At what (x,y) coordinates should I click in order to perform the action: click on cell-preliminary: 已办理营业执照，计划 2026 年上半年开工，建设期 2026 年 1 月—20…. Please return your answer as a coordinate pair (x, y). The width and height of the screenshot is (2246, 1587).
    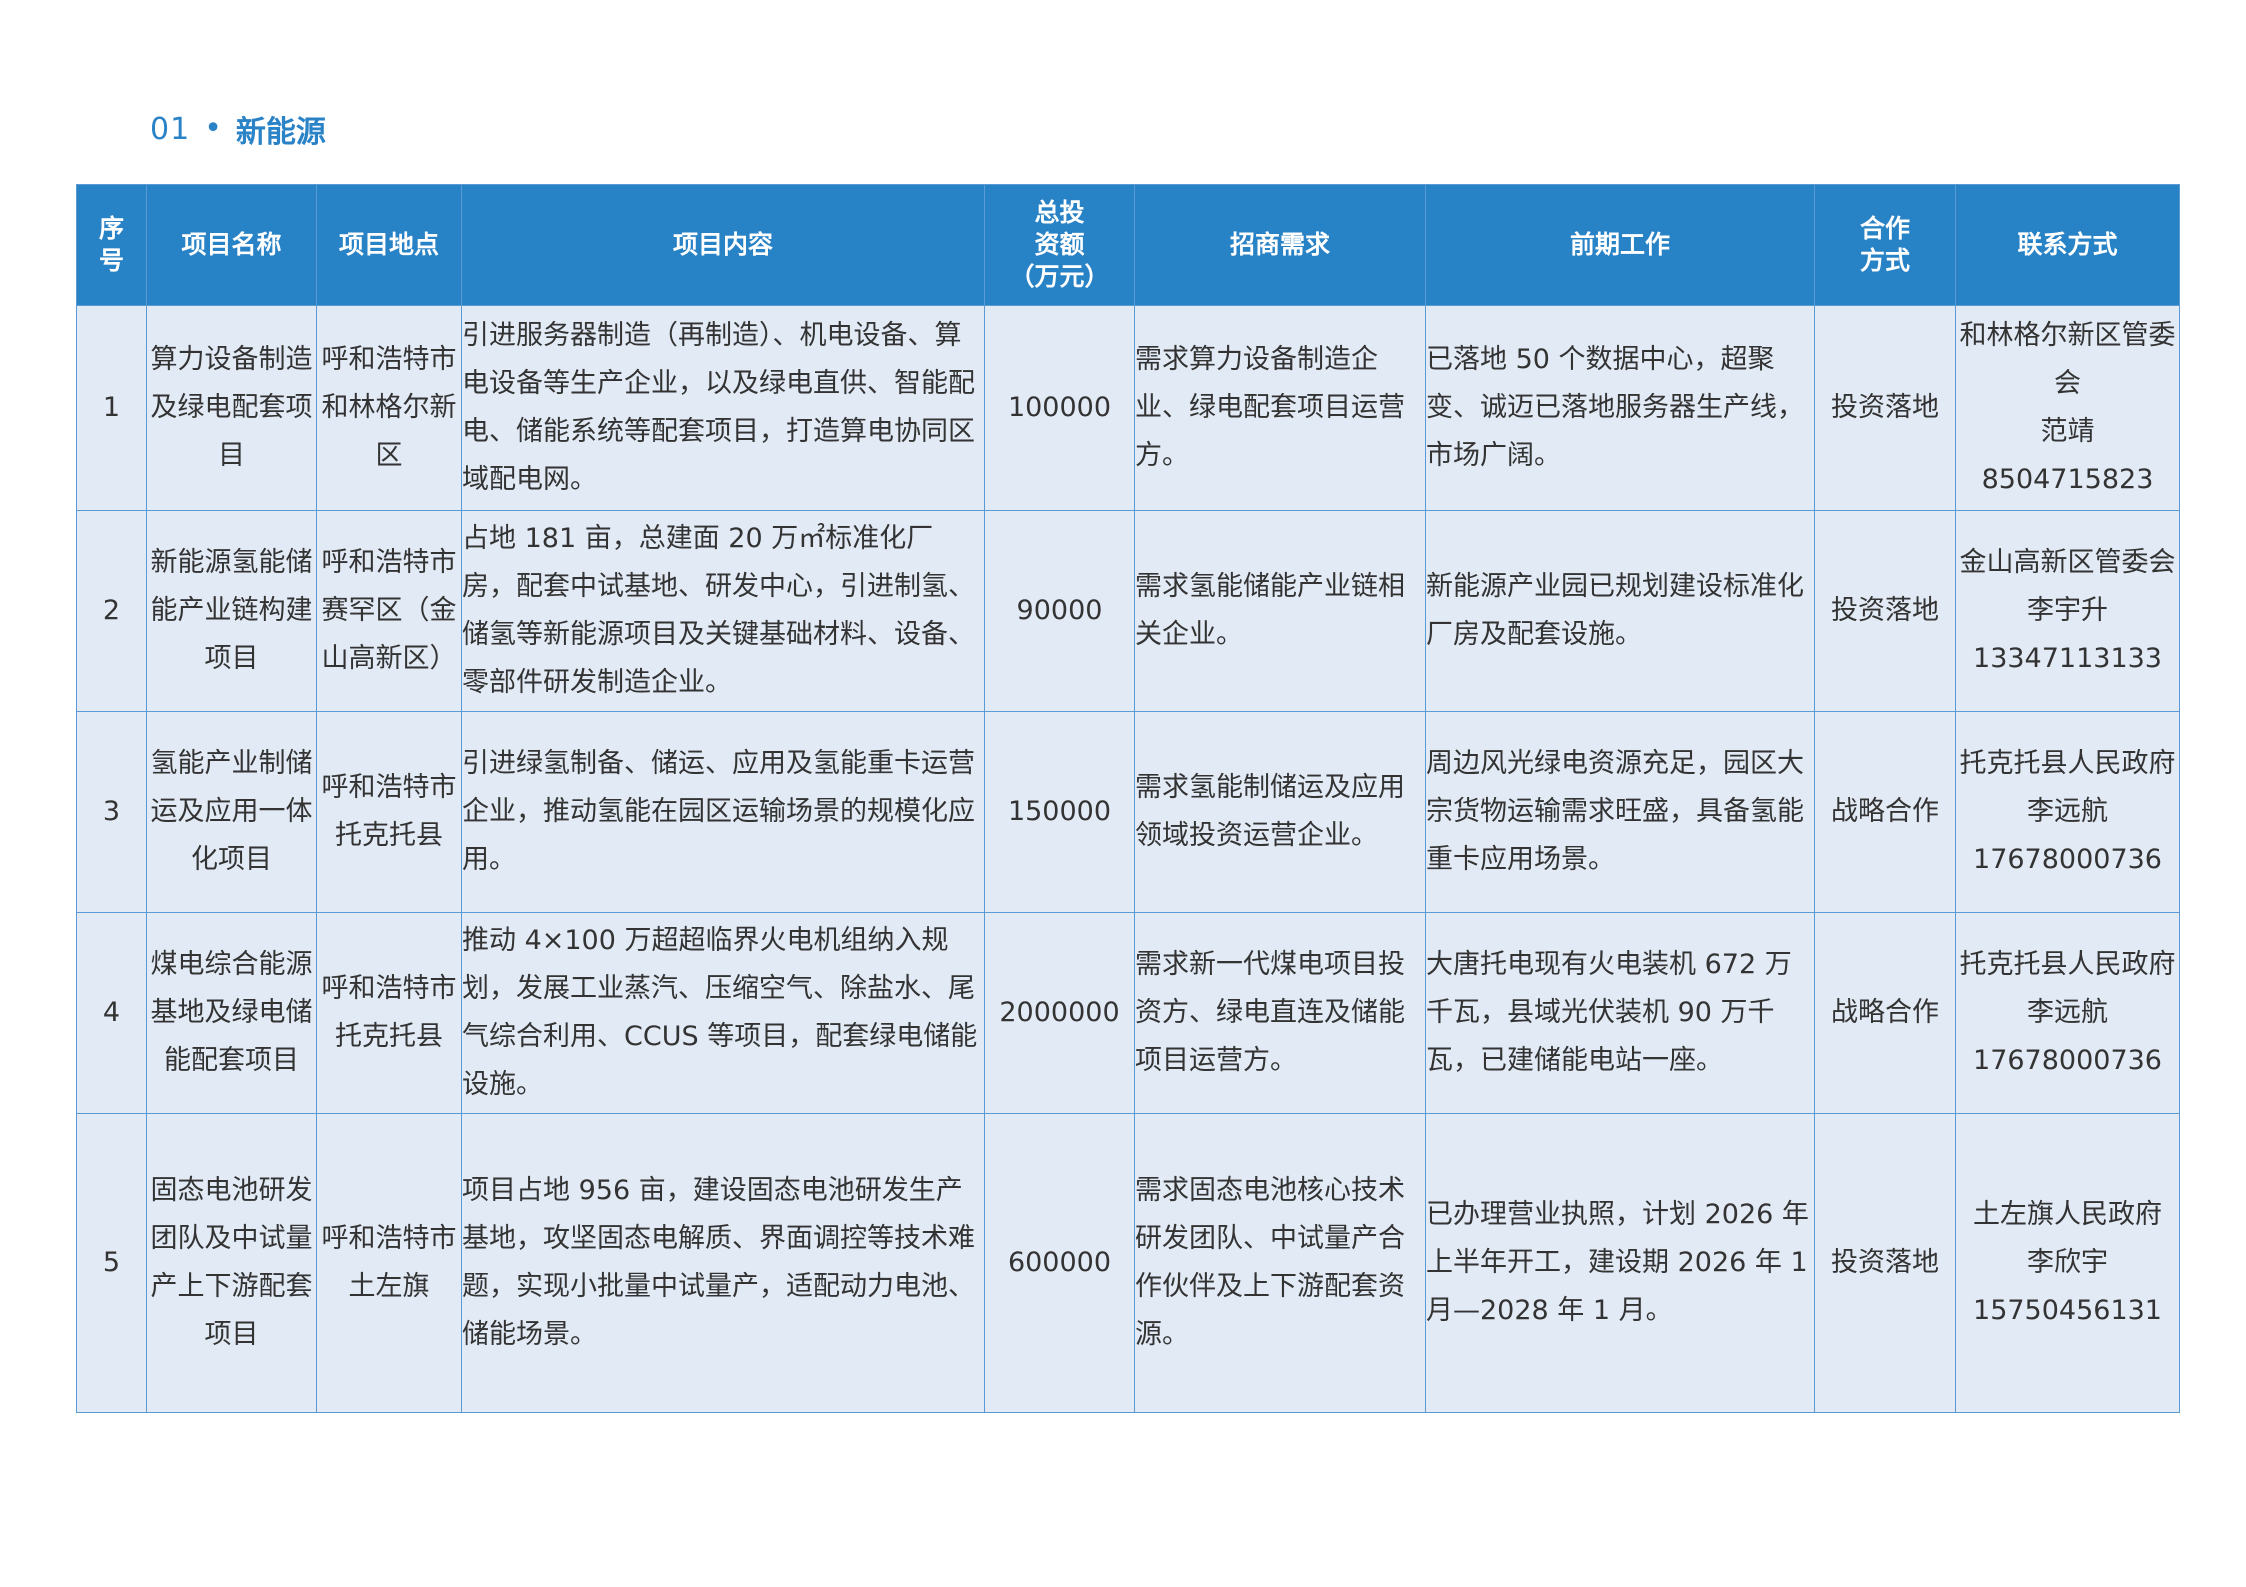
    Looking at the image, I should click on (1620, 1263).